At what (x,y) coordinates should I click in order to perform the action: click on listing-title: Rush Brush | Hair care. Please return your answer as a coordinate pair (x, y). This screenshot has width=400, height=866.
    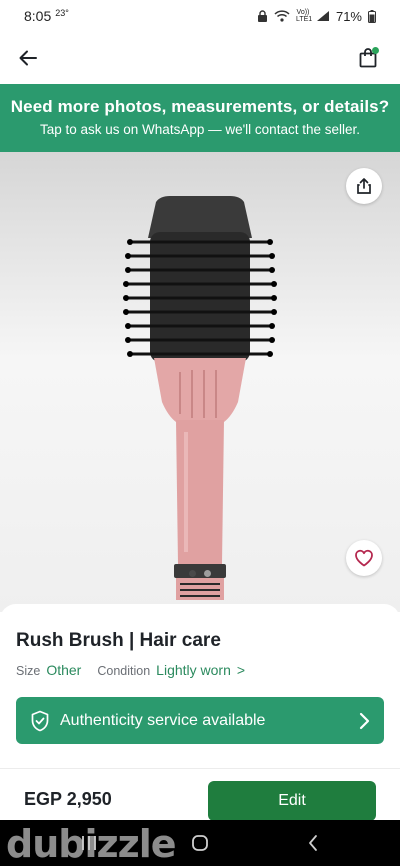
    Looking at the image, I should click on (118, 640).